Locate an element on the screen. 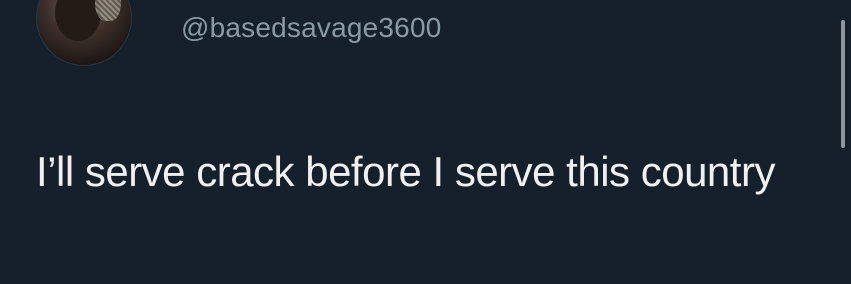 The height and width of the screenshot is (284, 851). avatar is located at coordinates (84, 33).